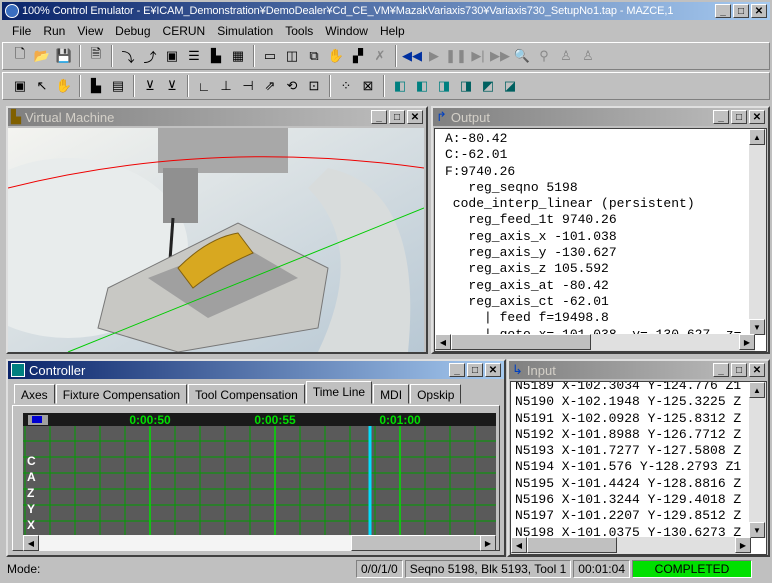  Describe the element at coordinates (132, 31) in the screenshot. I see `menu-debug: Debug` at that location.